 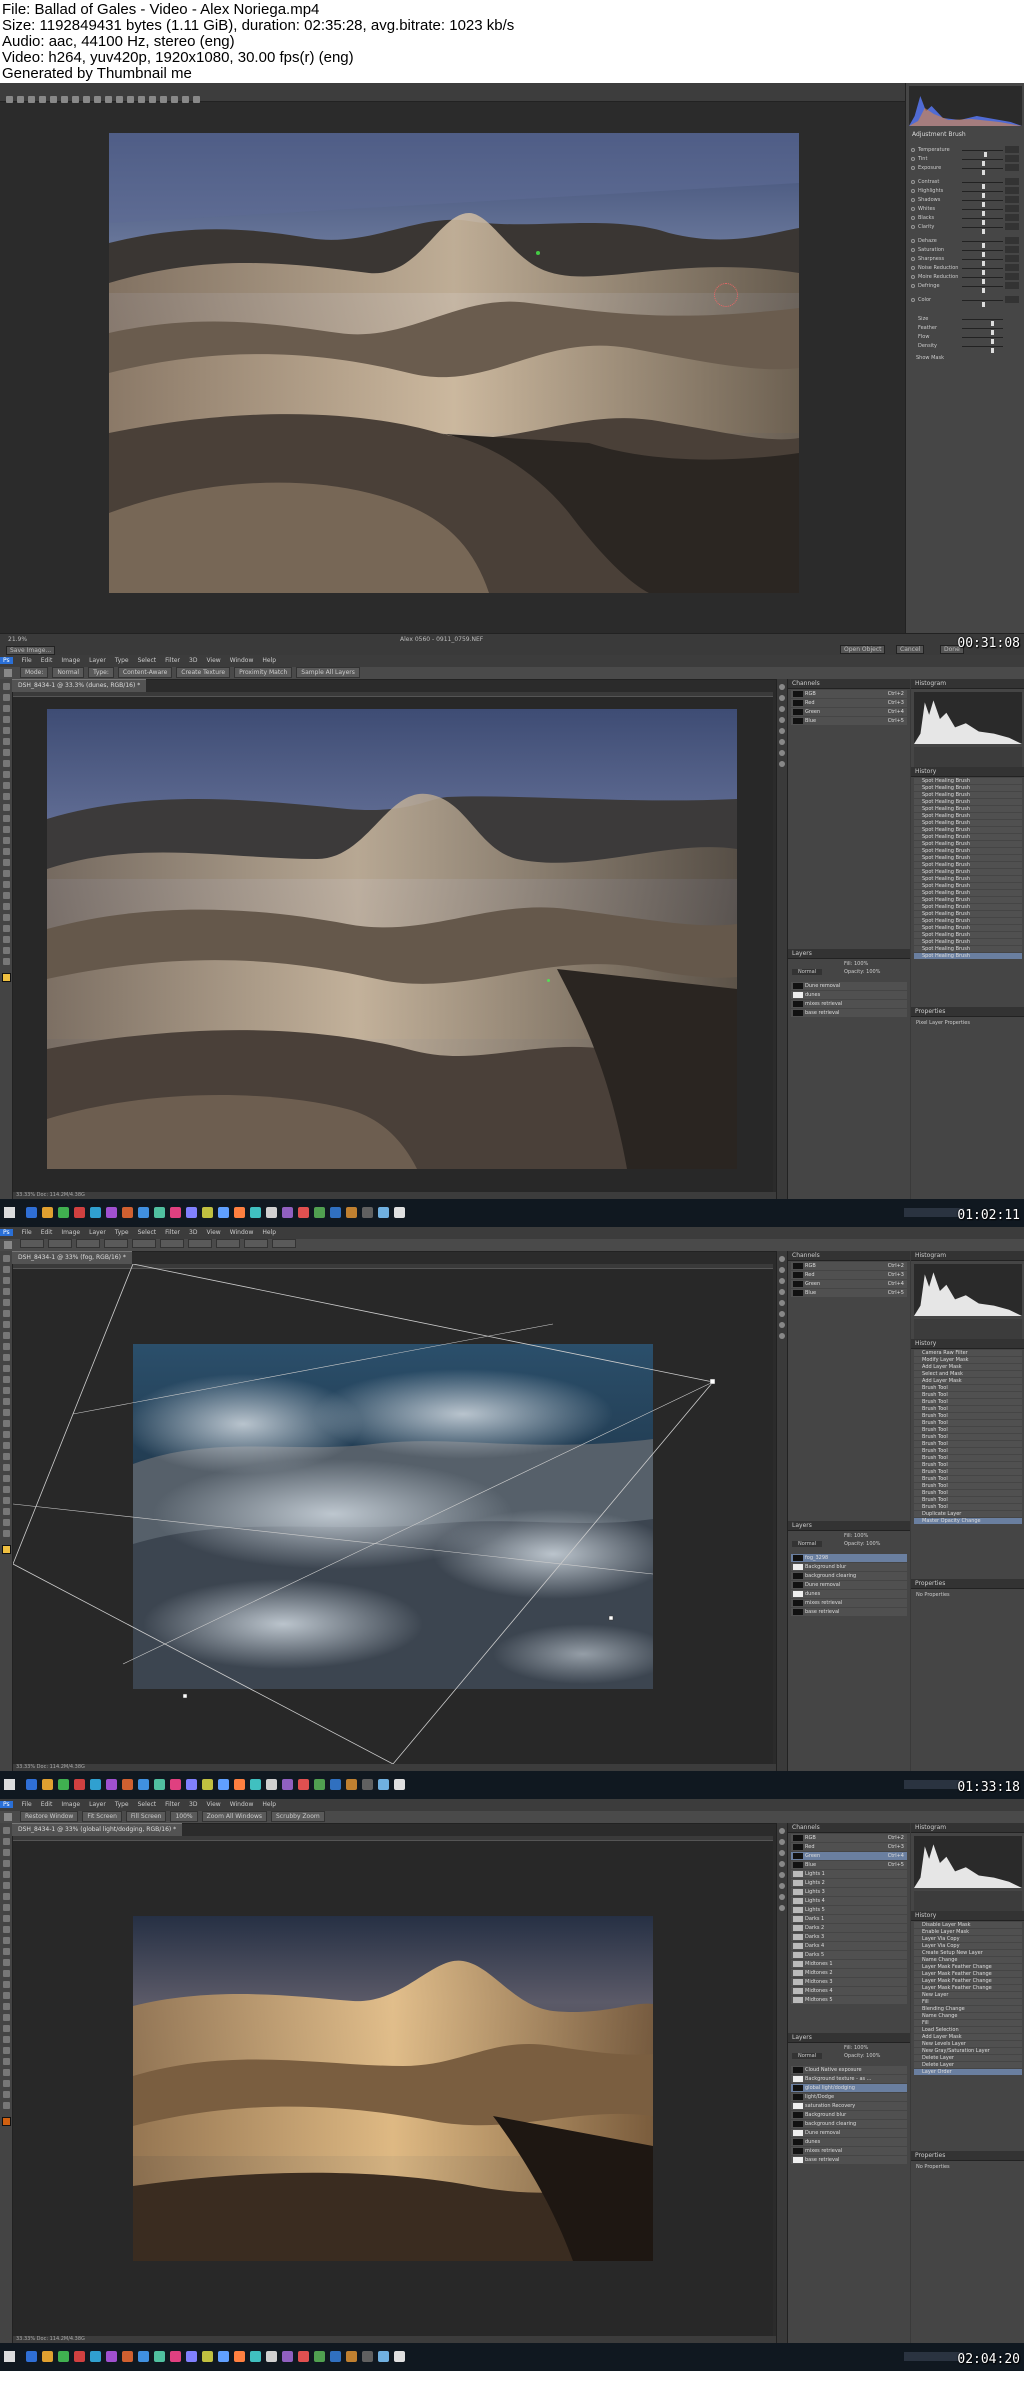 I want to click on menu-view: View, so click(x=213, y=660).